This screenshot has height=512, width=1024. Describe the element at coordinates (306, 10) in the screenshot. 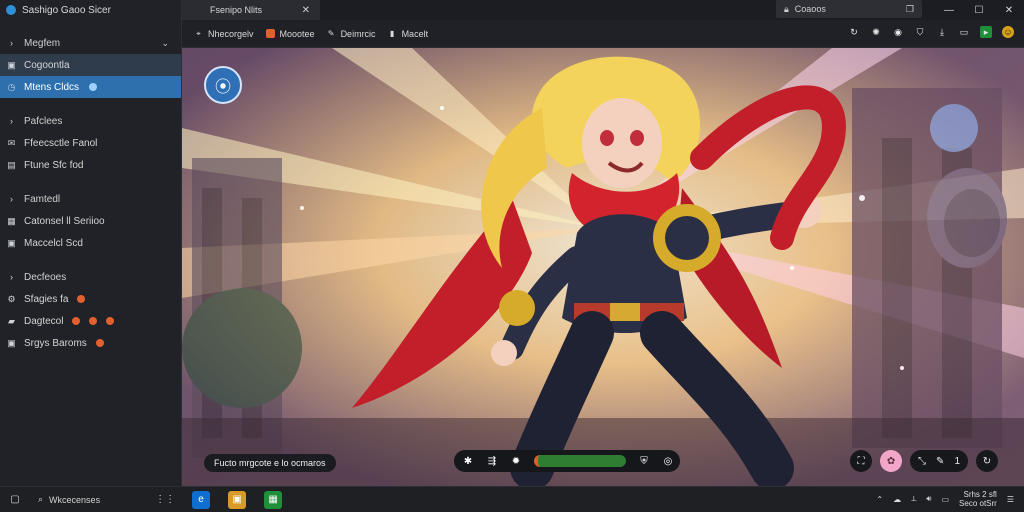

I see `close-icon: ✕` at that location.